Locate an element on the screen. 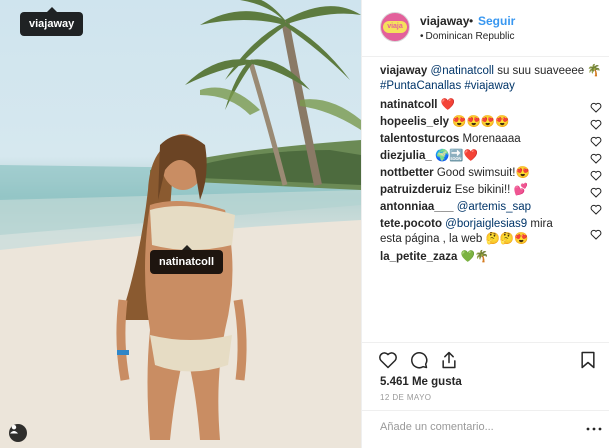  share-icon is located at coordinates (449, 360).